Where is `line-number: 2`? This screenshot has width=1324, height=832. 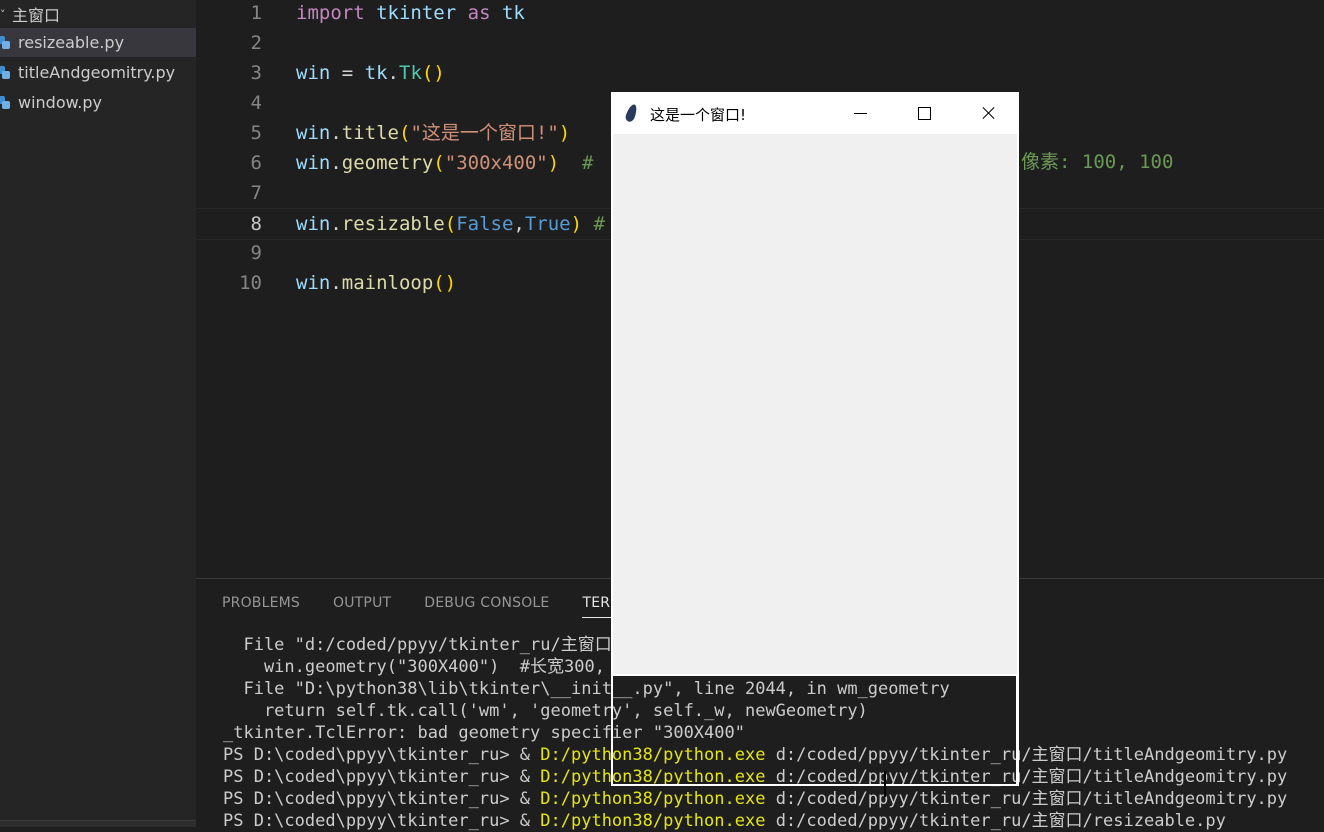 line-number: 2 is located at coordinates (256, 43).